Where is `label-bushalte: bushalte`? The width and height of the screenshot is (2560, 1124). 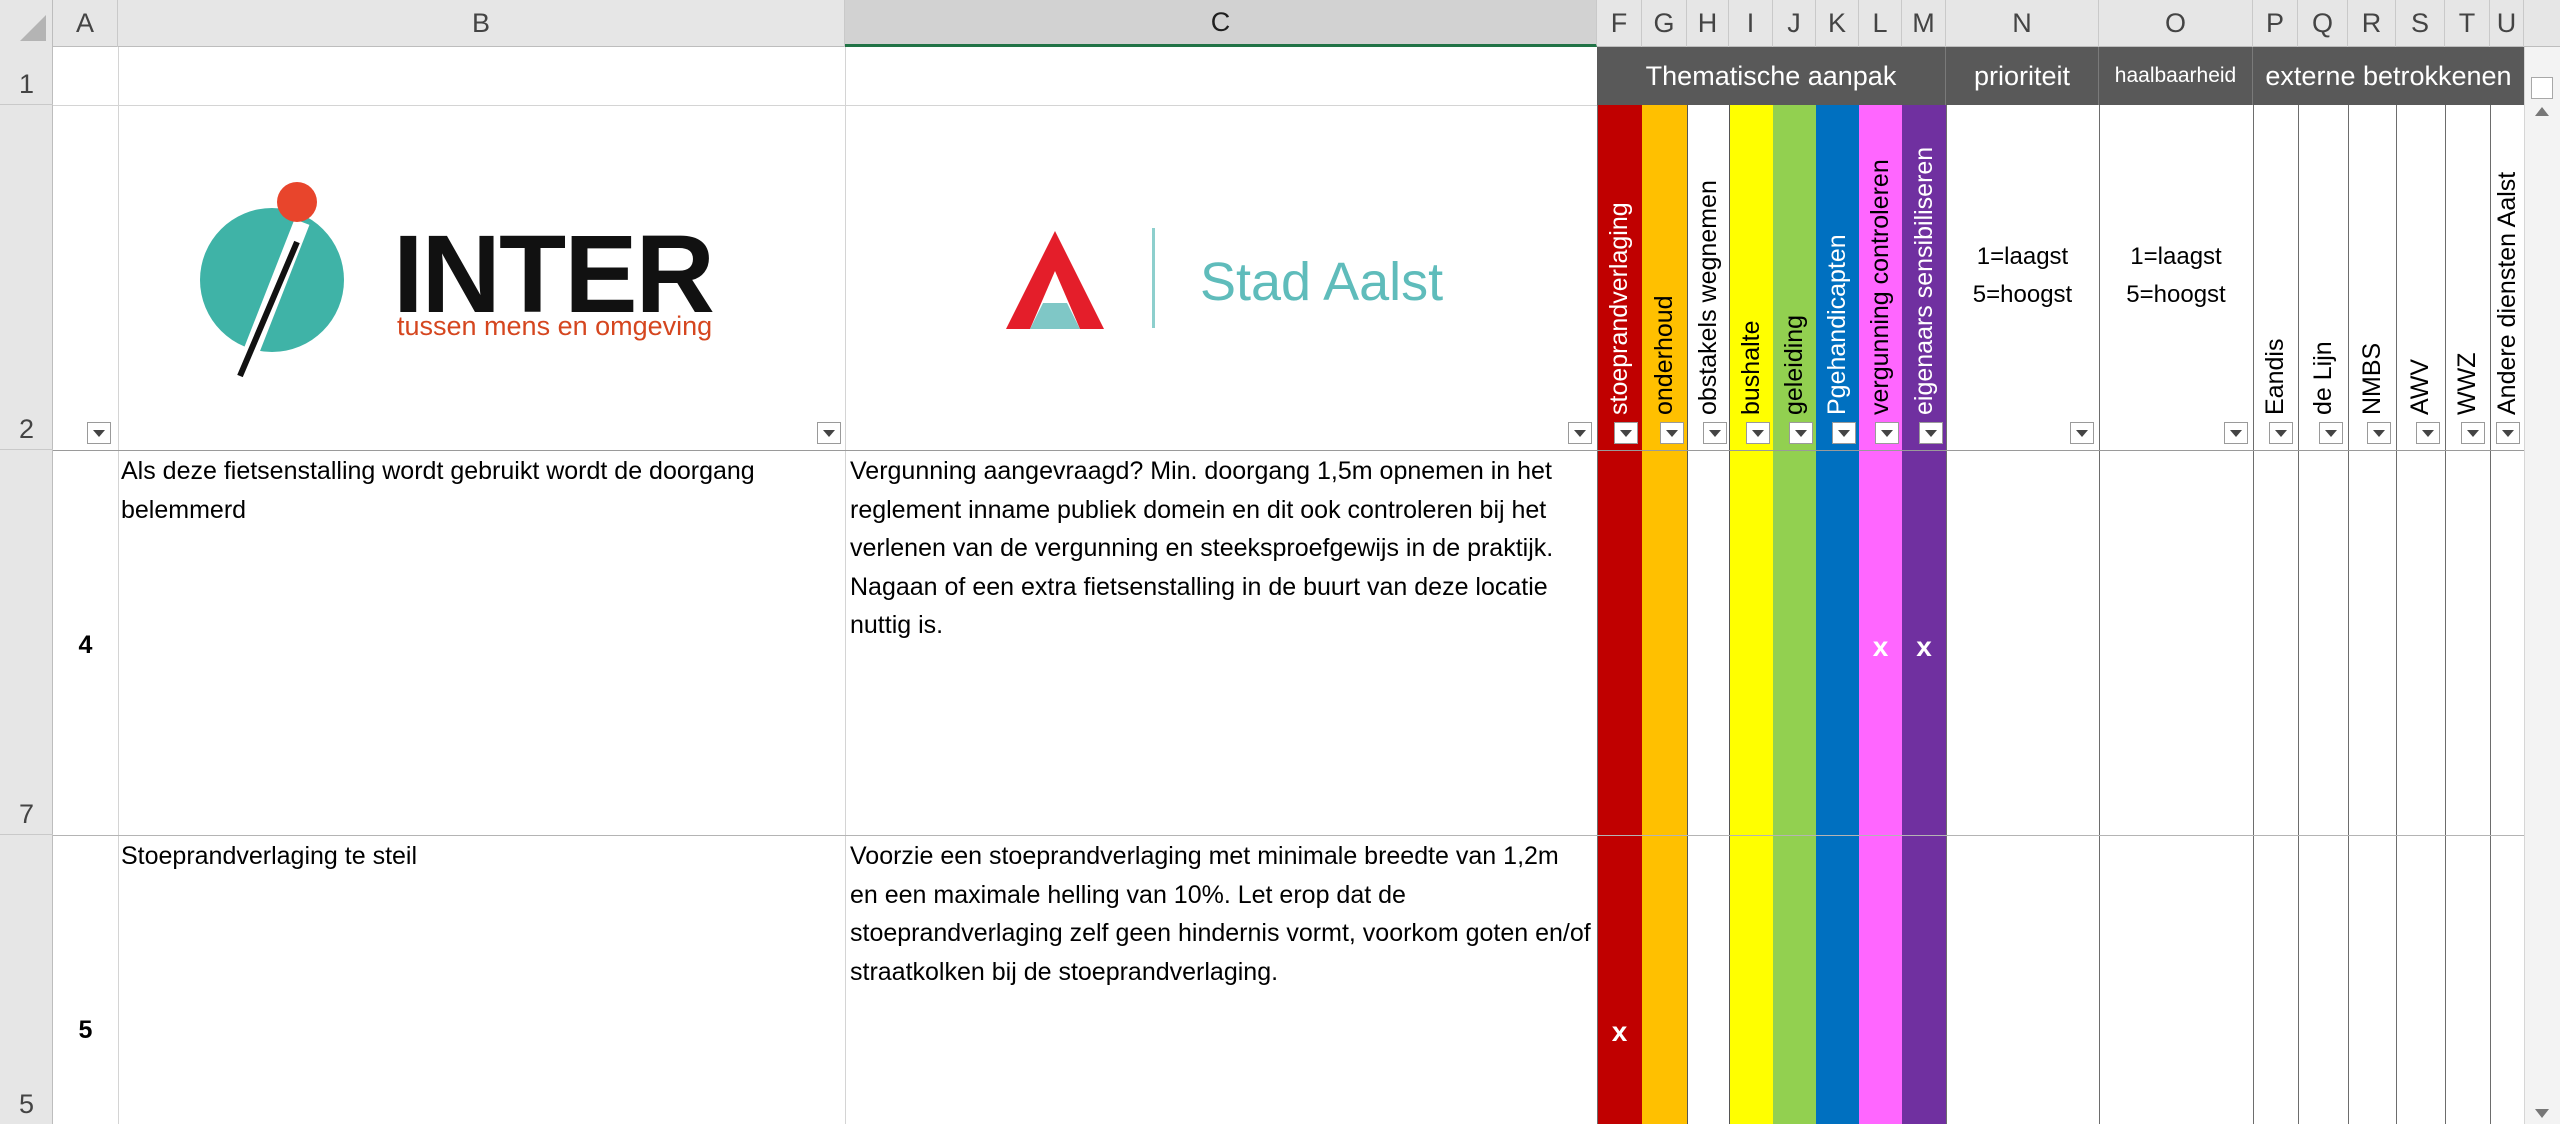 label-bushalte: bushalte is located at coordinates (1750, 367).